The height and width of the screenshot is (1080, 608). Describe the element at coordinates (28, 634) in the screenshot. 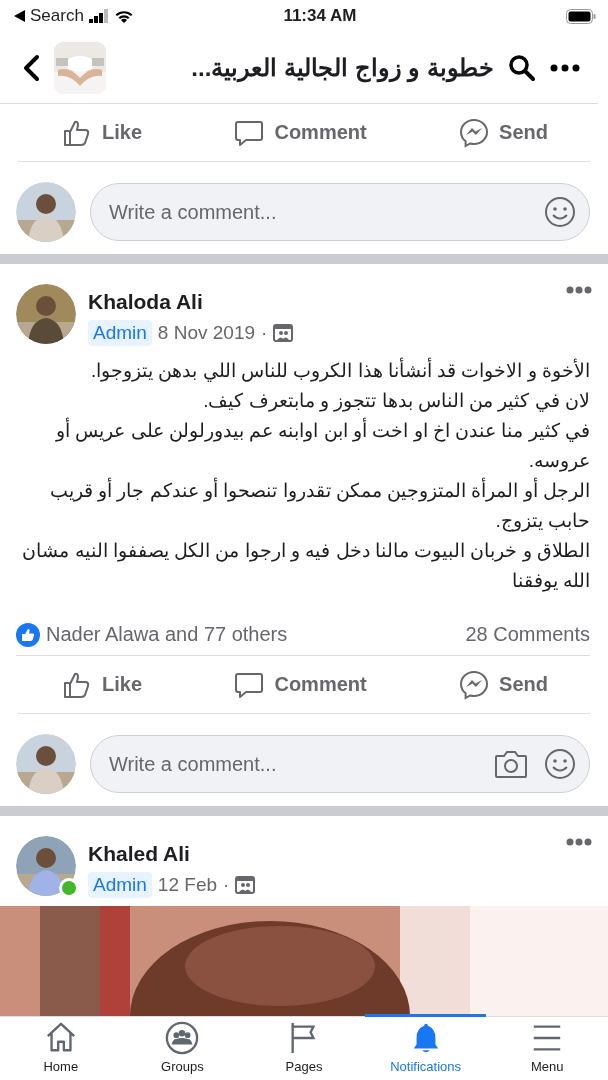

I see `like-reaction-icon` at that location.